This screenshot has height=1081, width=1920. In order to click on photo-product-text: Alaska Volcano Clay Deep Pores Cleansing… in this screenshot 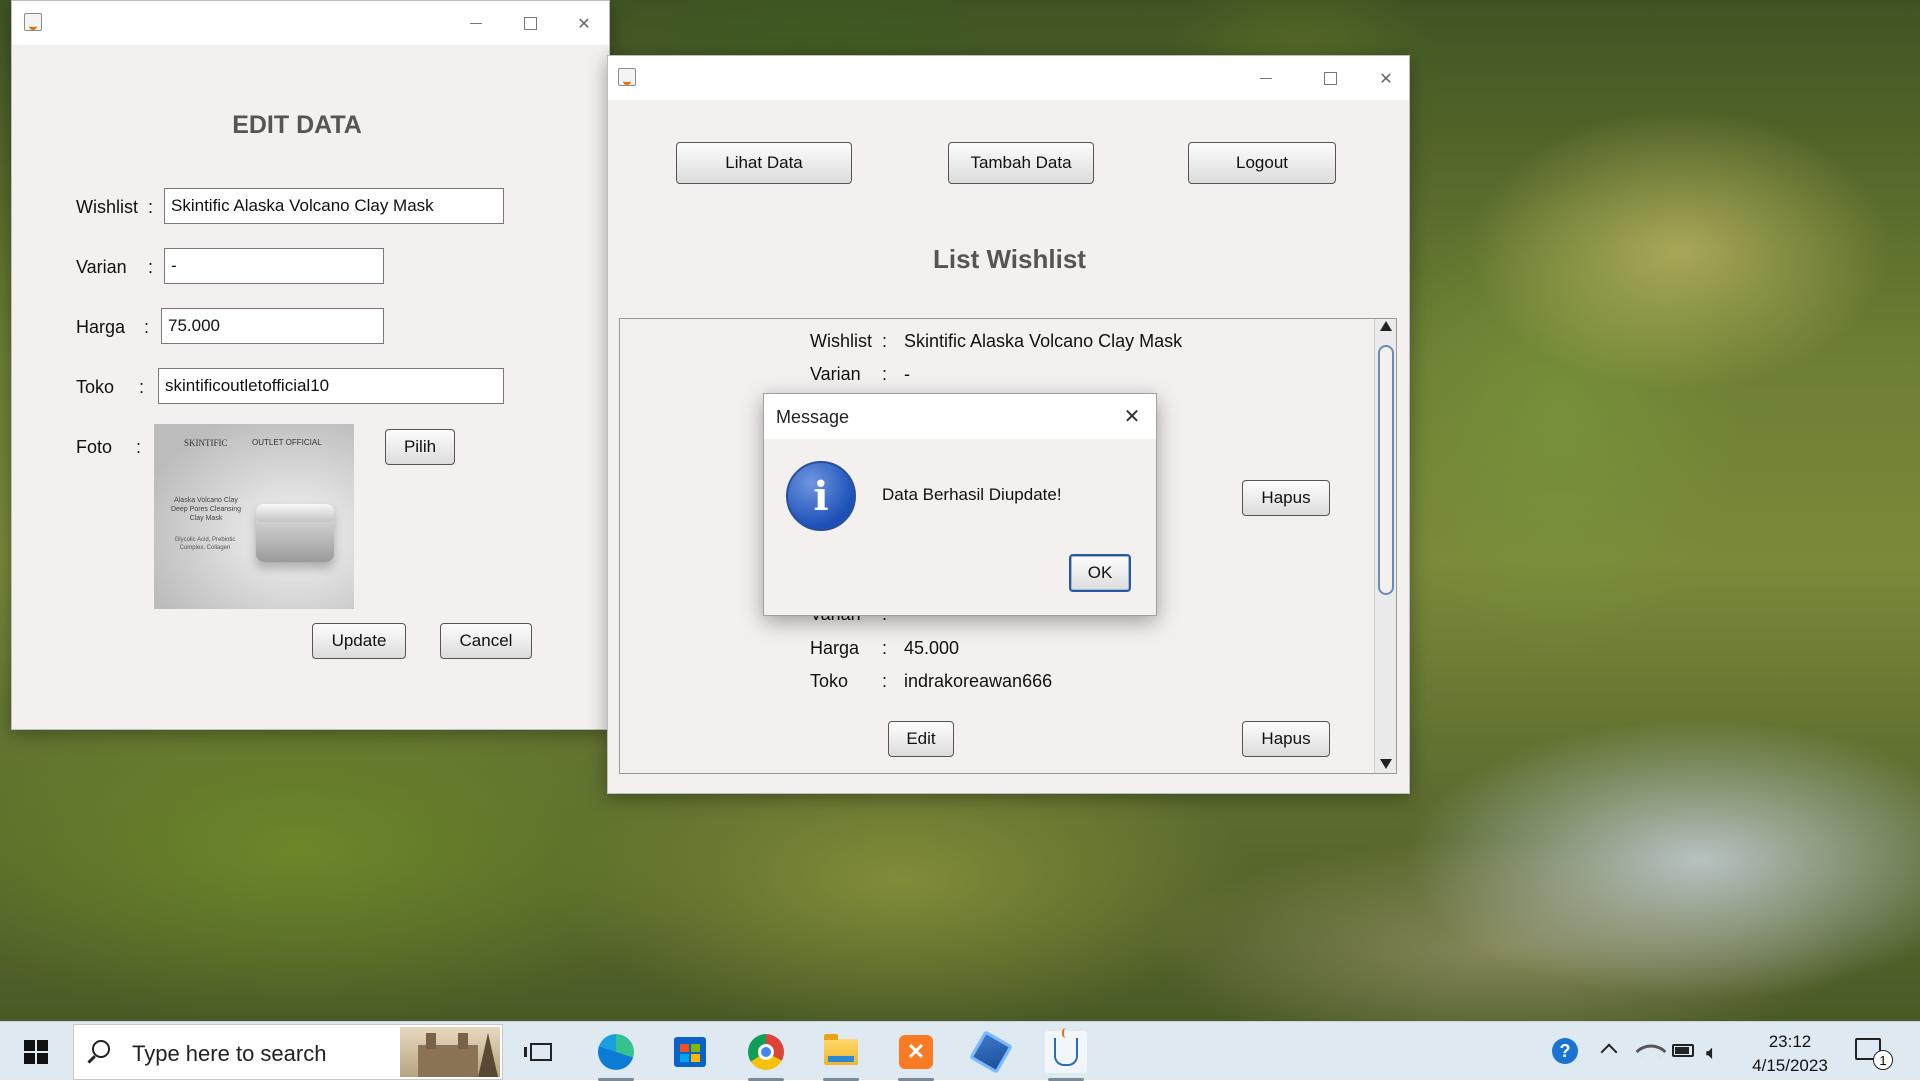, I will do `click(206, 509)`.